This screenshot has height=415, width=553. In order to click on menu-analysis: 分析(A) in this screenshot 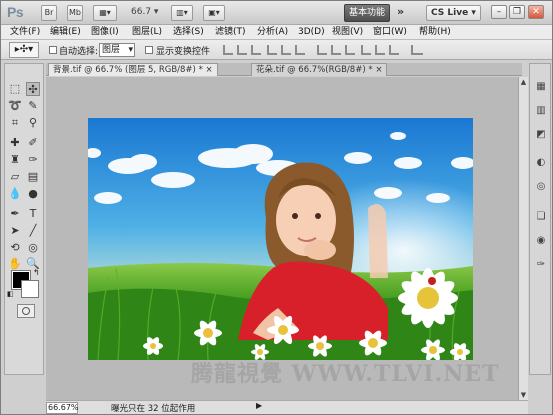, I will do `click(272, 32)`.